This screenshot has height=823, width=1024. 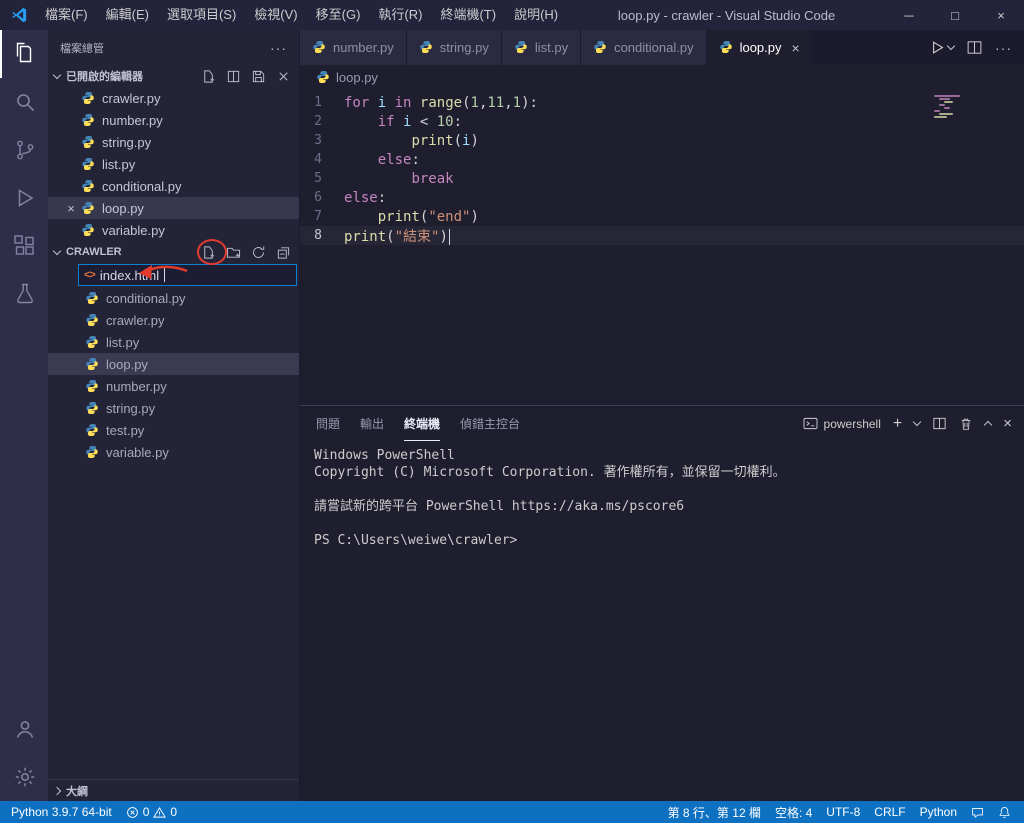 I want to click on search-icon, so click(x=24, y=102).